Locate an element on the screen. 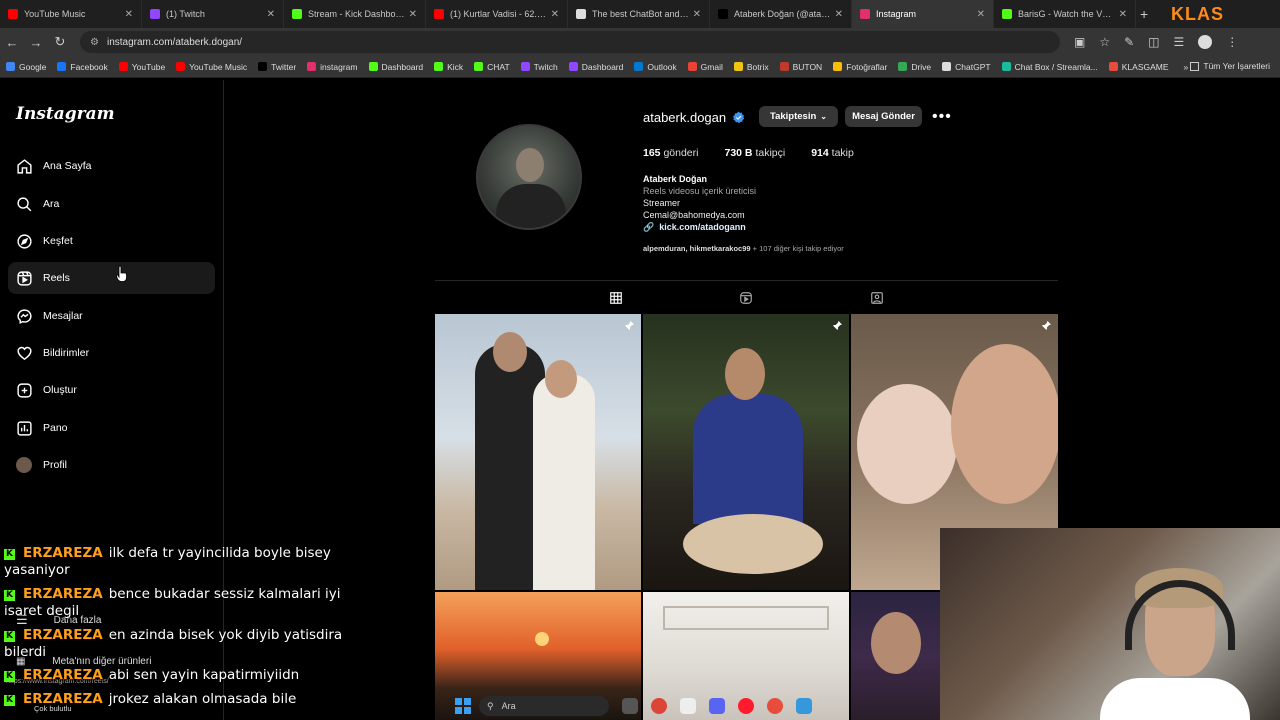 The height and width of the screenshot is (720, 1280). chat-text: abi sen yayin kapatirmiyiidn is located at coordinates (204, 675).